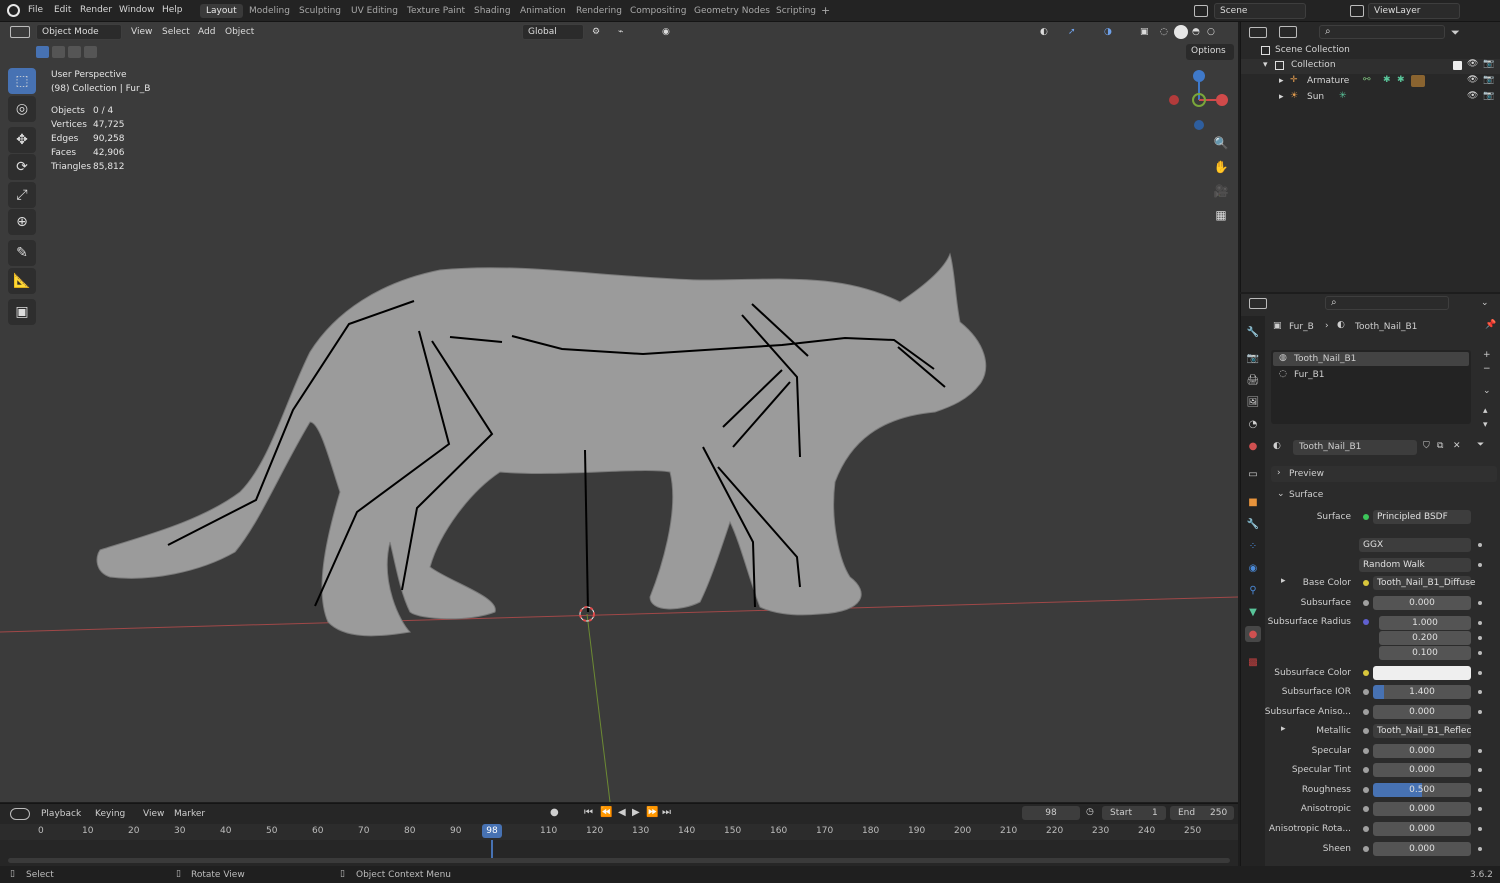  Describe the element at coordinates (1422, 809) in the screenshot. I see `anisotropic-field: 0.000` at that location.